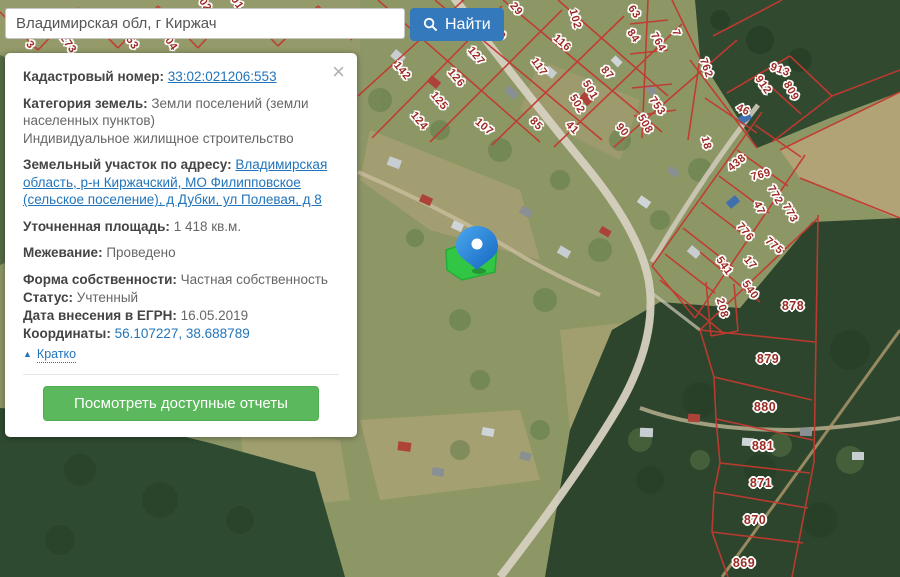 Image resolution: width=900 pixels, height=577 pixels. What do you see at coordinates (214, 315) in the screenshot?
I see `egrn-date-value: 16.05.2019` at bounding box center [214, 315].